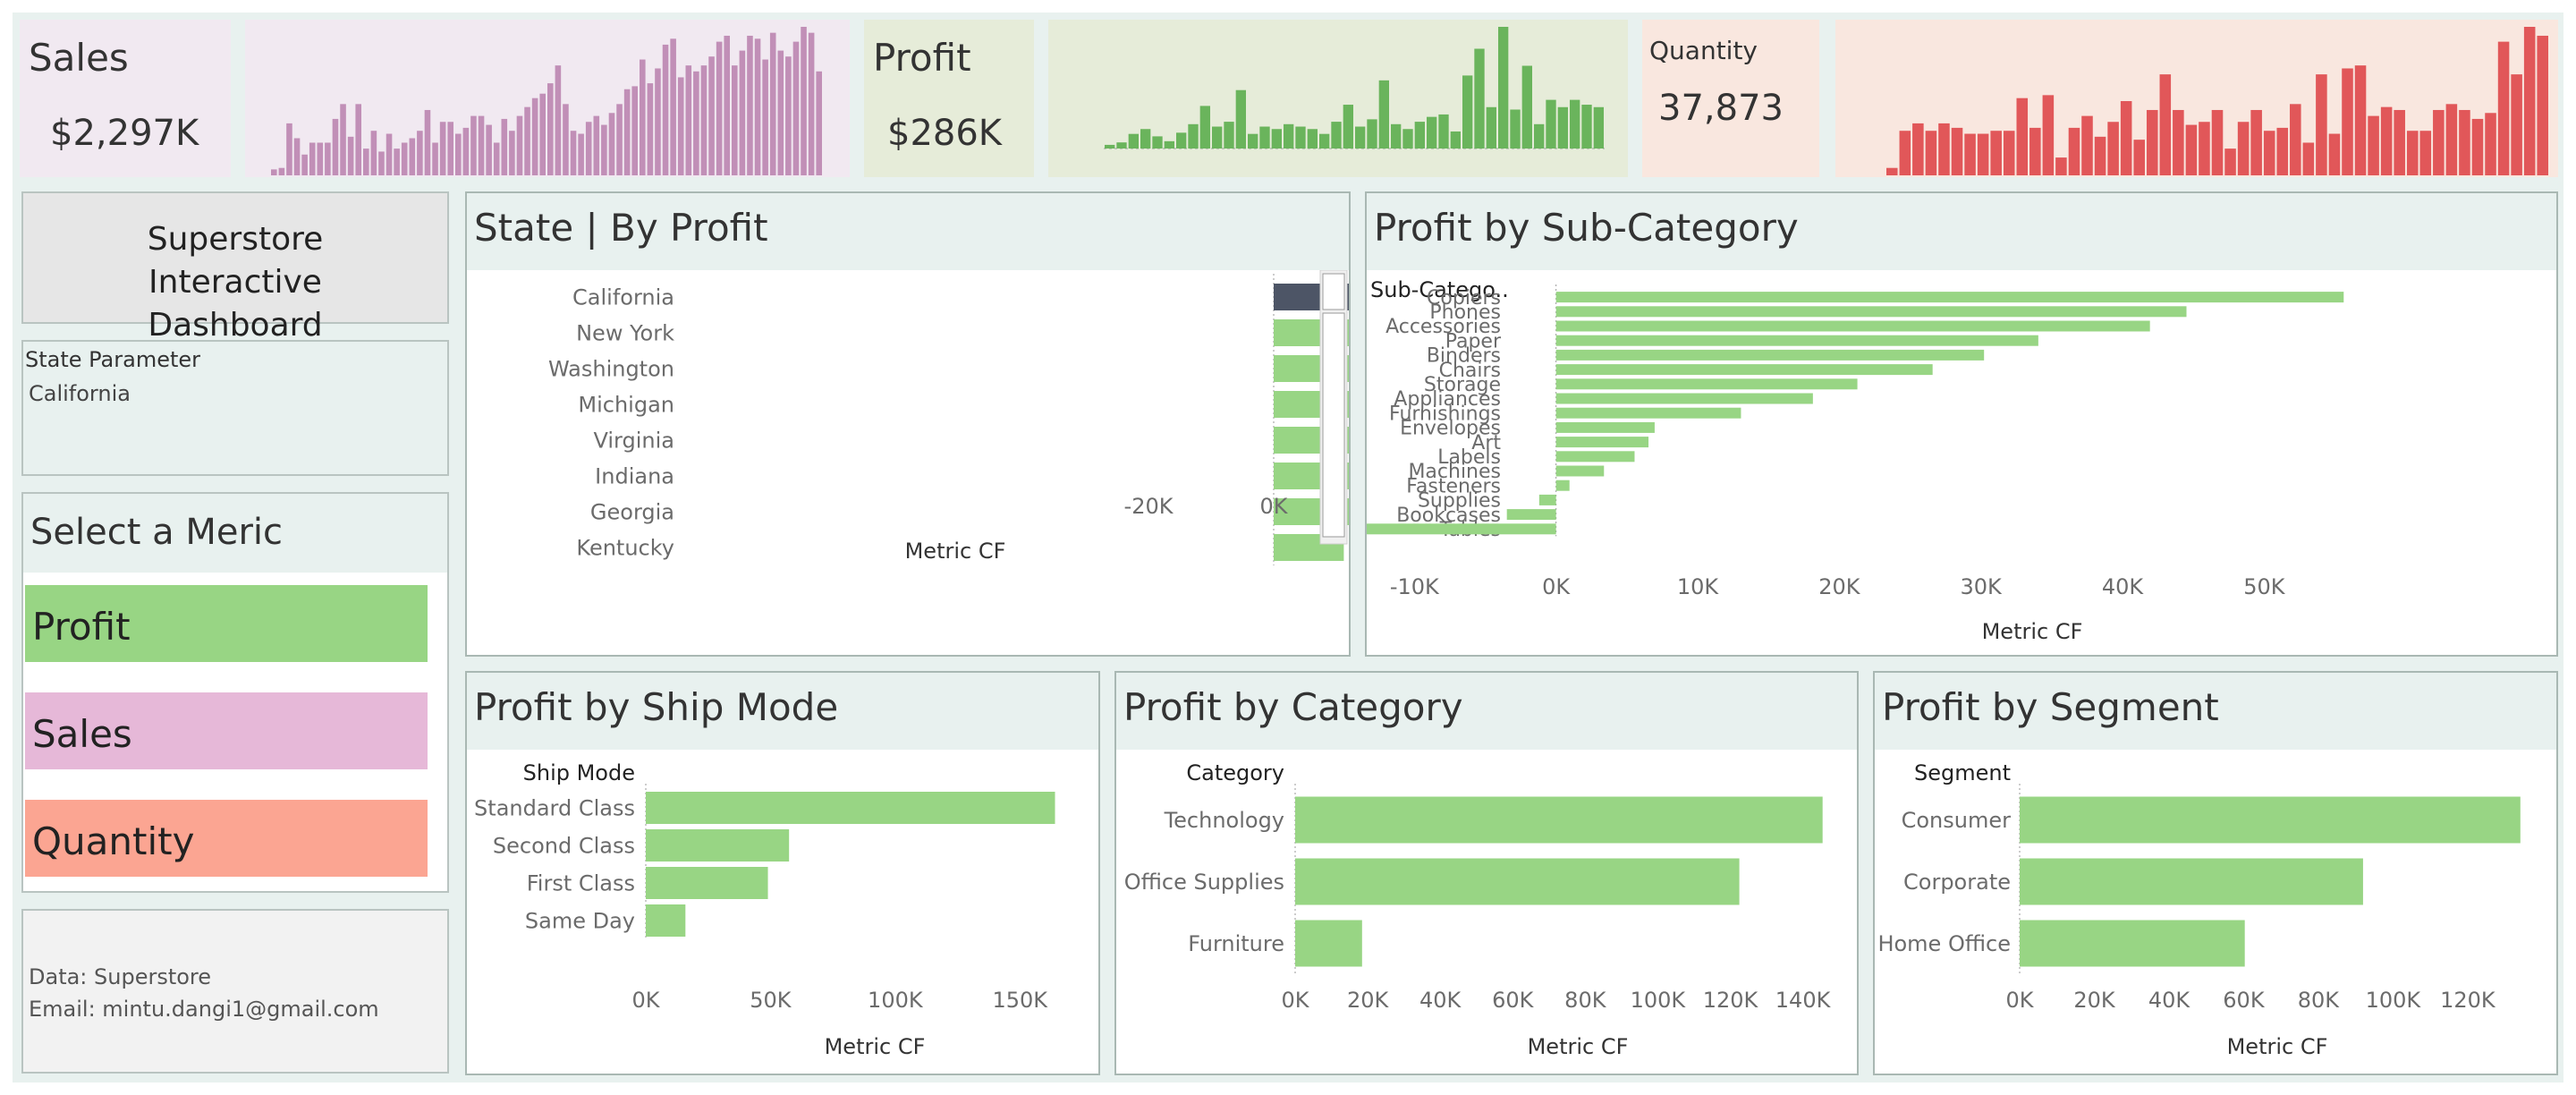 The image size is (2576, 1095). Describe the element at coordinates (2032, 632) in the screenshot. I see `subcategory-profit-x-axis-title: Metric CF` at that location.